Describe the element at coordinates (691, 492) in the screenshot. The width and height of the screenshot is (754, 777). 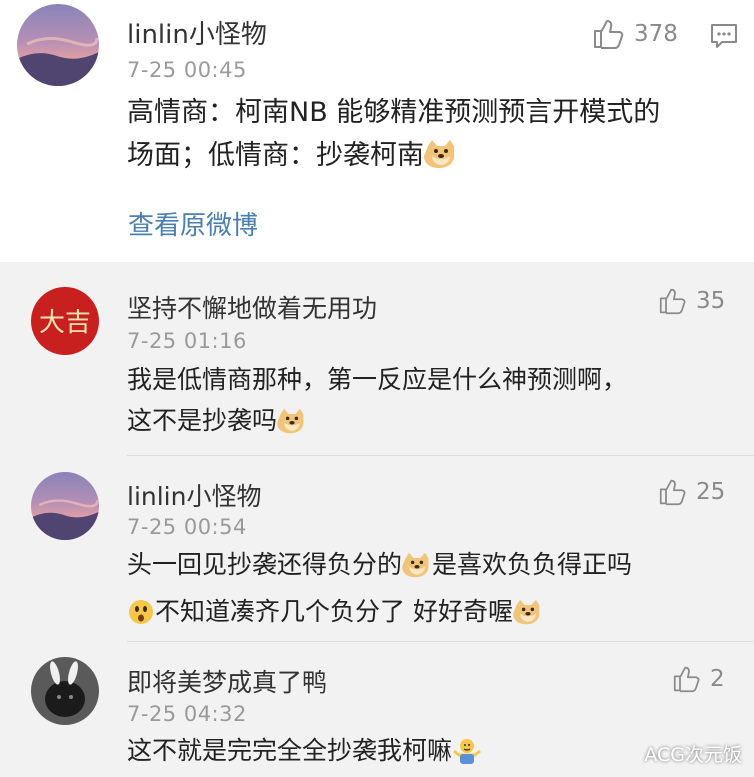
I see `like-button: 25` at that location.